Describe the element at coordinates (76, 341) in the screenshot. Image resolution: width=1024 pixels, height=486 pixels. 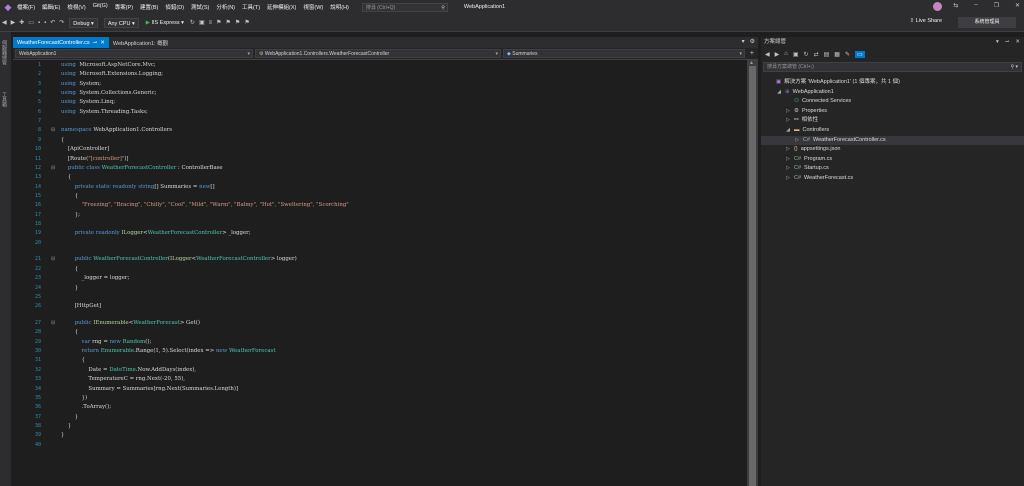
I see `code-token: var` at that location.